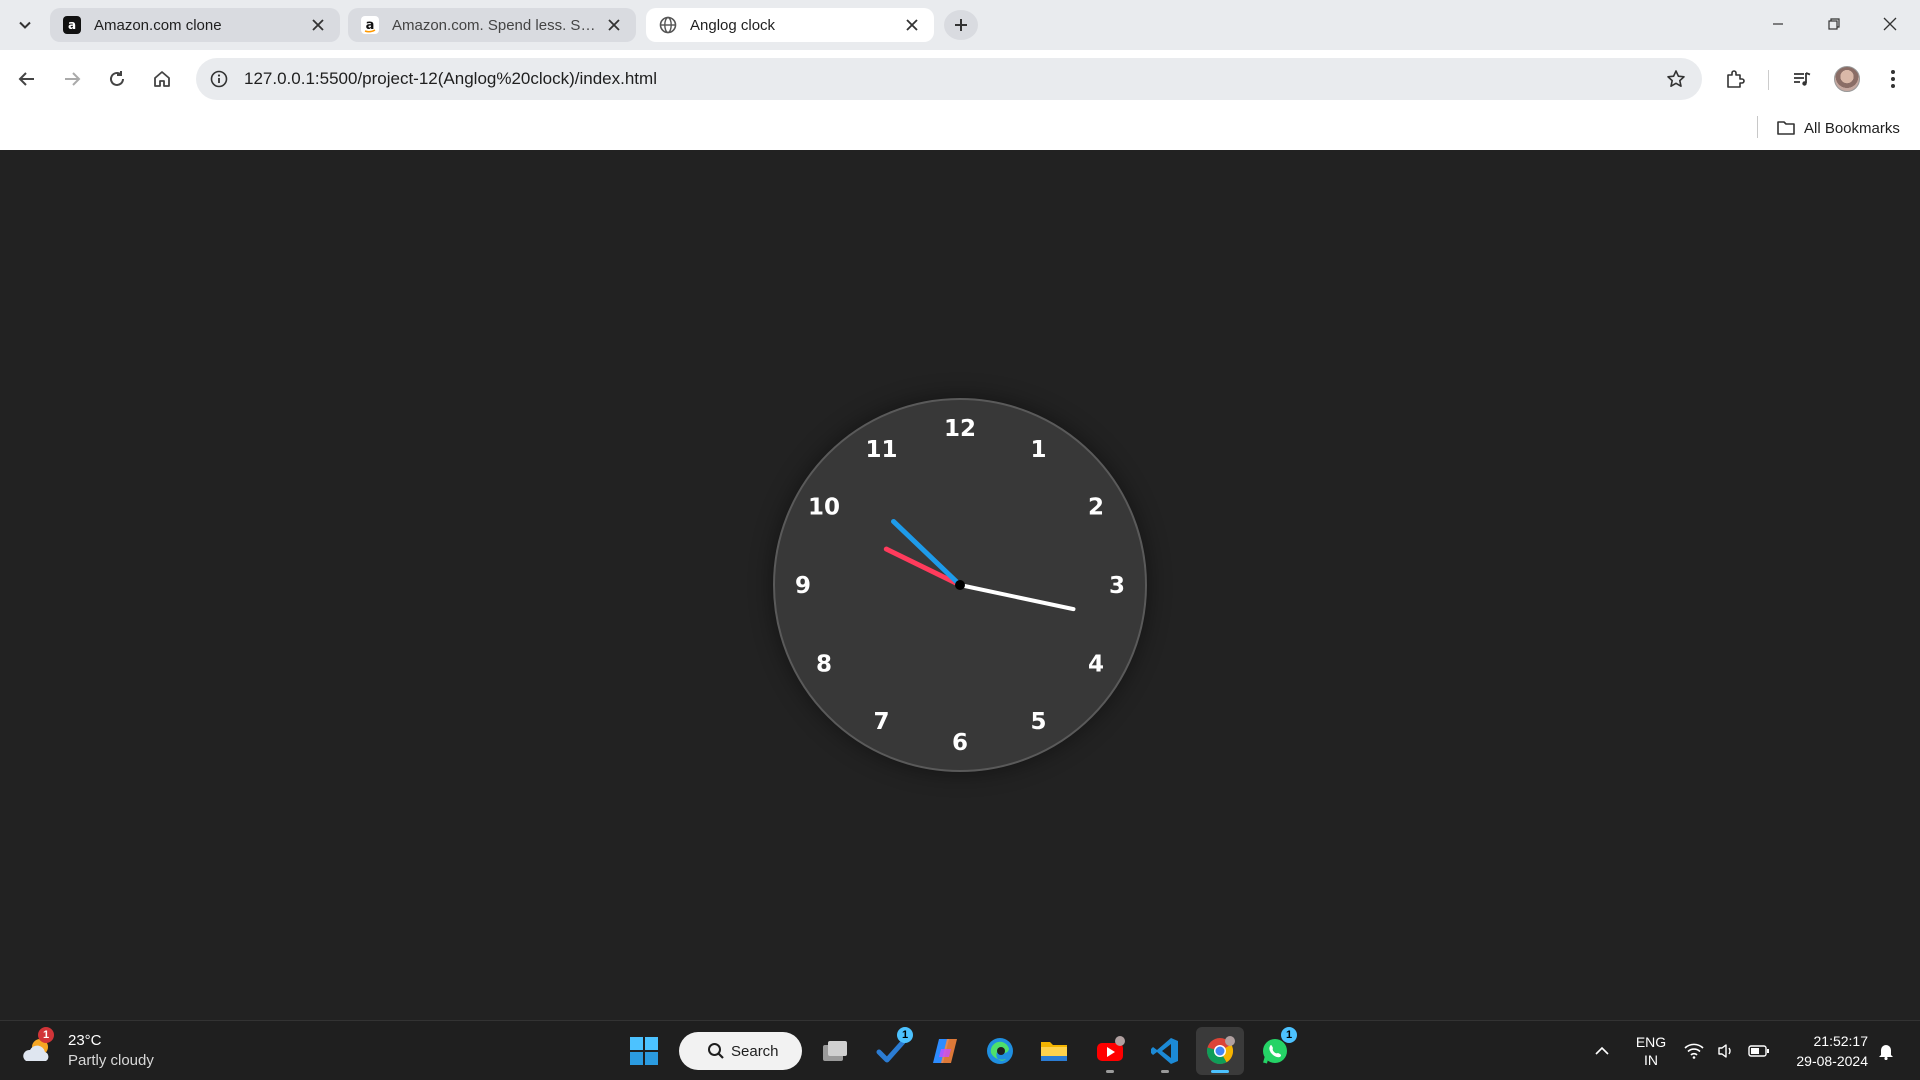 Image resolution: width=1920 pixels, height=1080 pixels. What do you see at coordinates (219, 79) in the screenshot?
I see `site-info-icon` at bounding box center [219, 79].